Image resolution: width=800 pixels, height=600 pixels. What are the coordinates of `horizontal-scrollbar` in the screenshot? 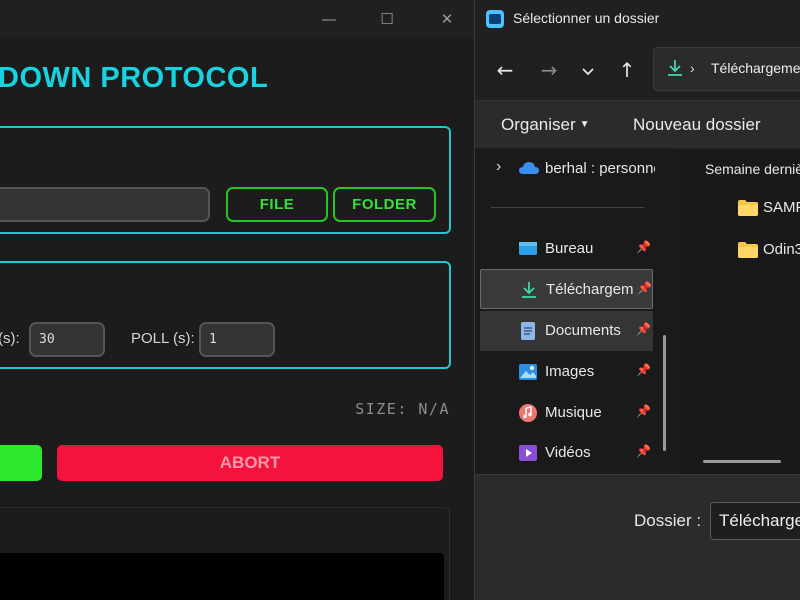 It's located at (742, 461).